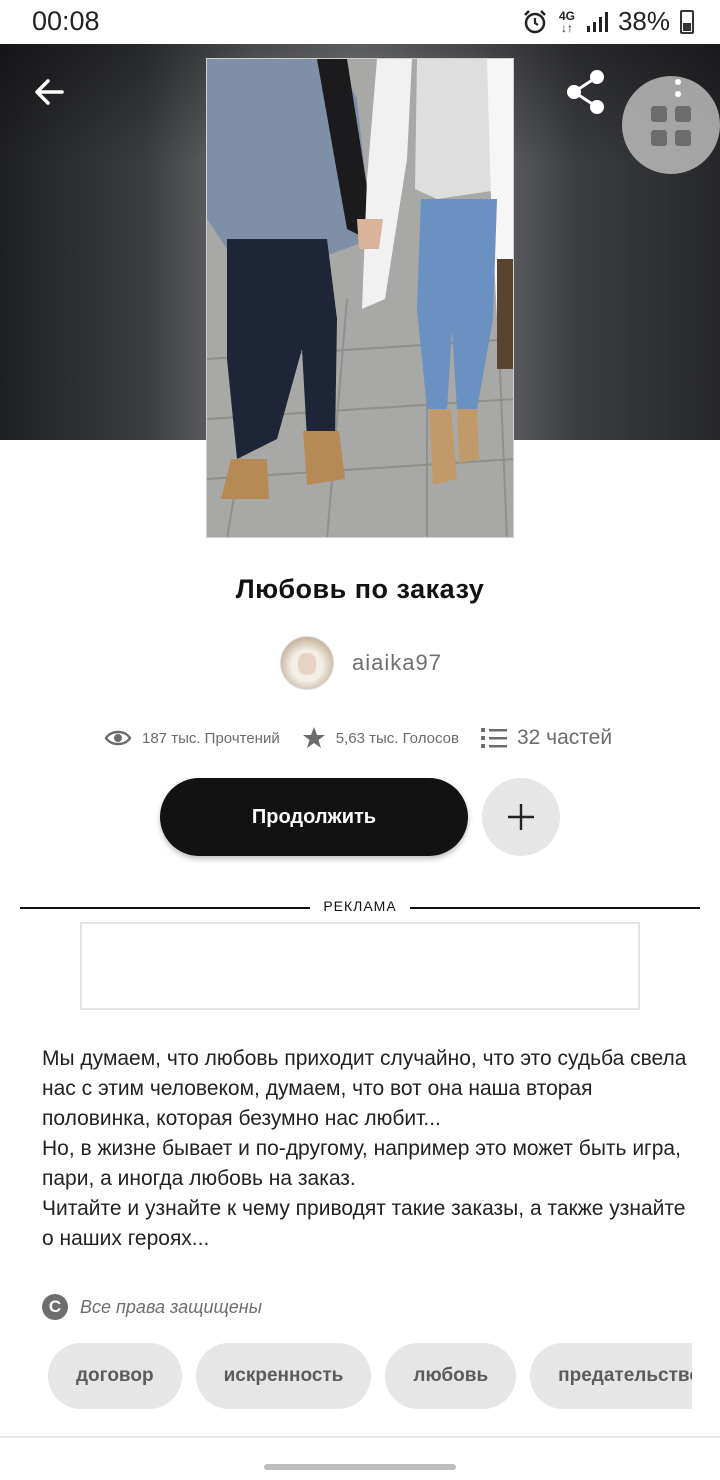  Describe the element at coordinates (566, 15) in the screenshot. I see `network-type: 4G` at that location.